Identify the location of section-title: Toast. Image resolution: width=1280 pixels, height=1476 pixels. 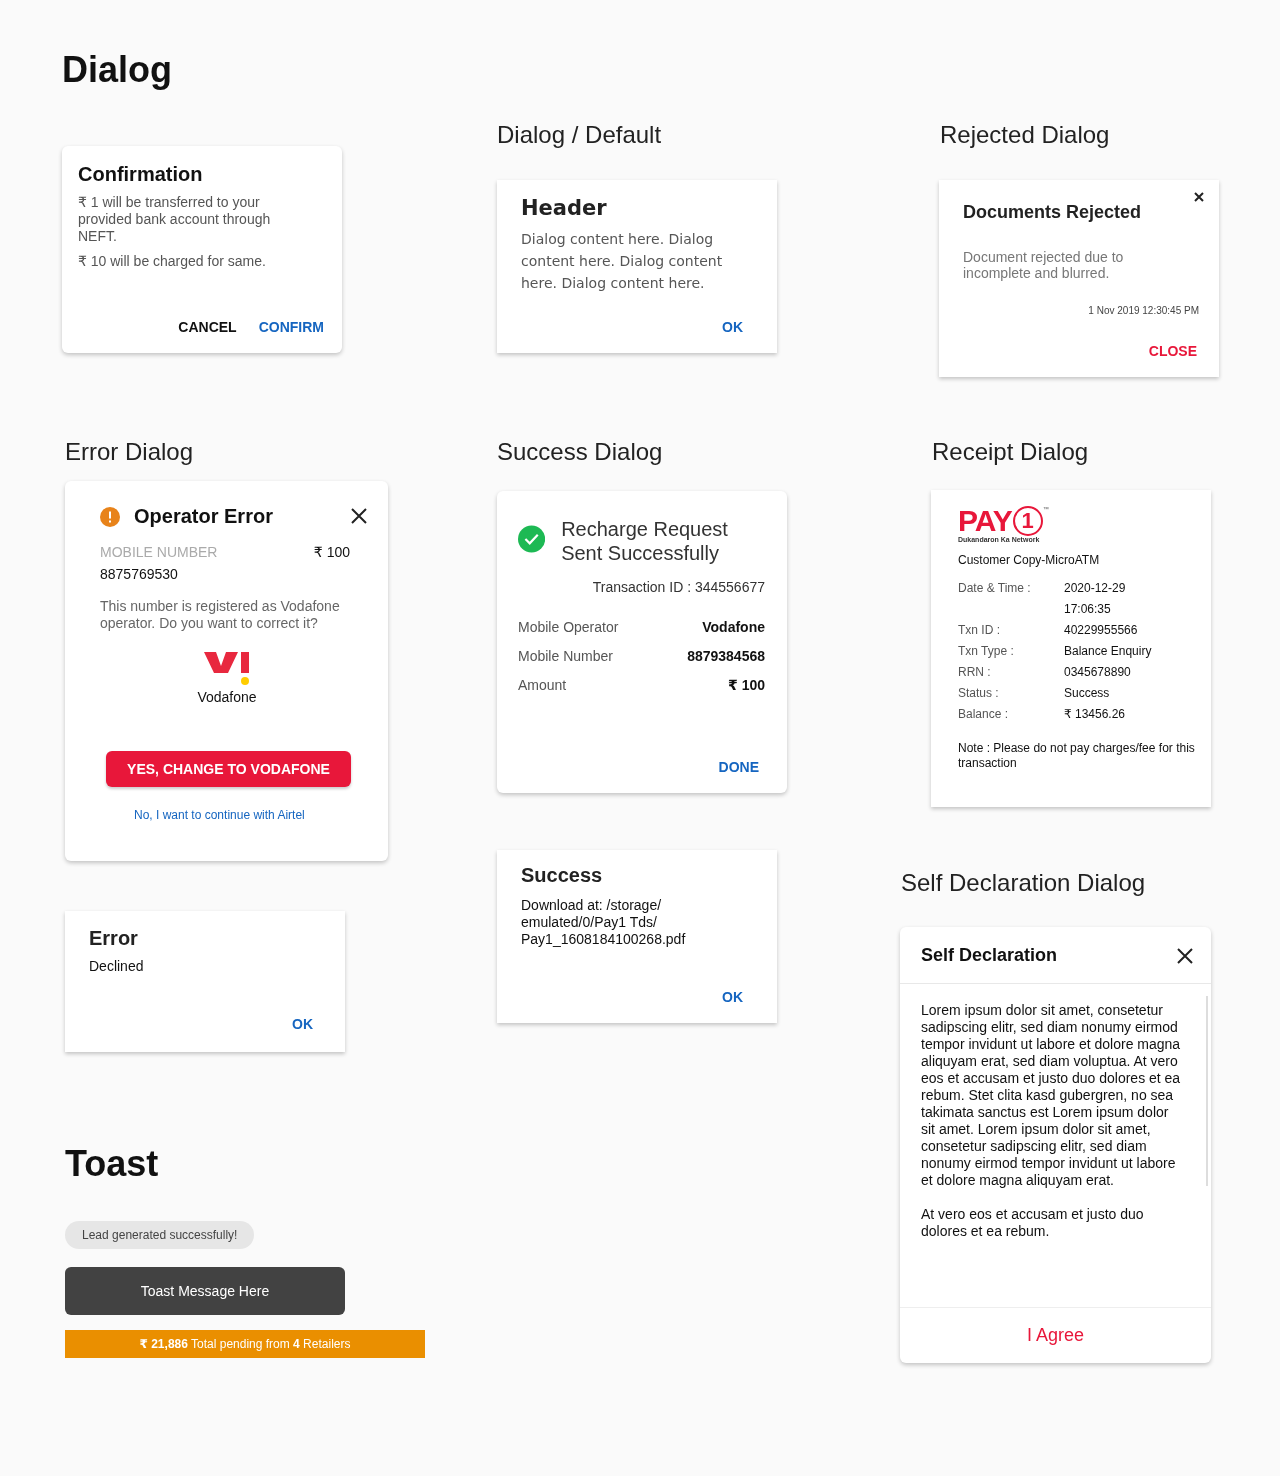
(112, 1164).